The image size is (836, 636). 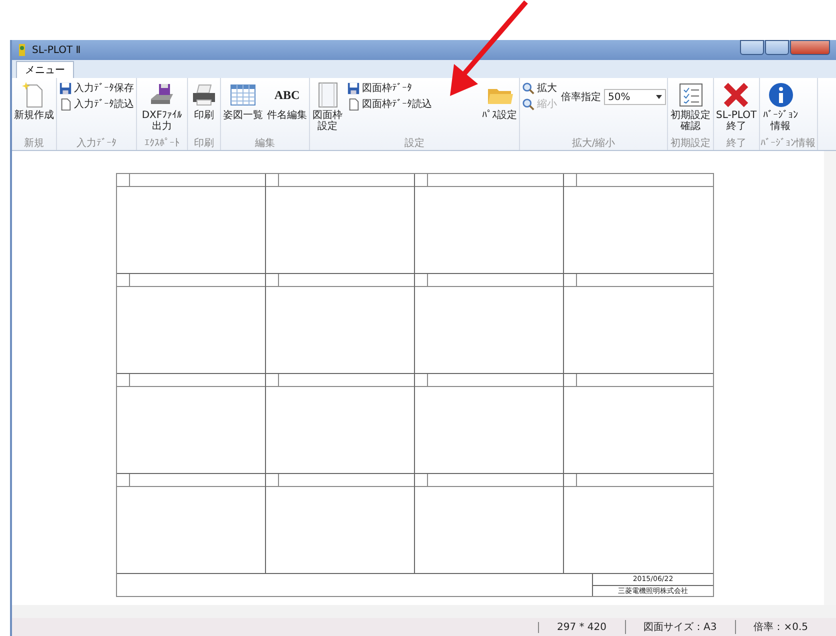 What do you see at coordinates (736, 143) in the screenshot?
I see `group-label: 終了` at bounding box center [736, 143].